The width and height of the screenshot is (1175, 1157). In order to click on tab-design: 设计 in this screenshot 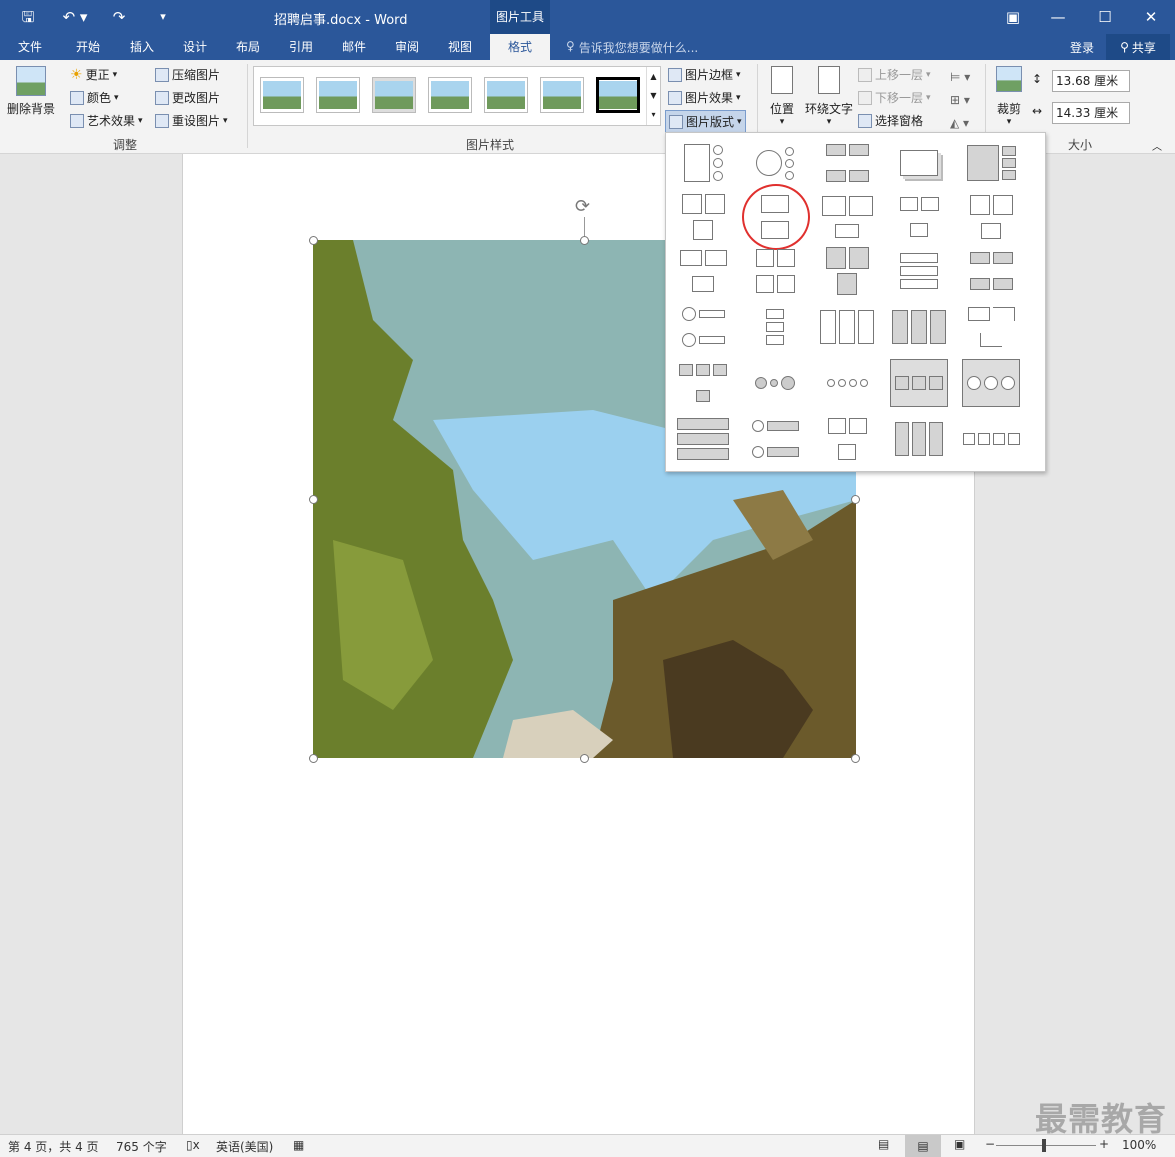, I will do `click(195, 47)`.